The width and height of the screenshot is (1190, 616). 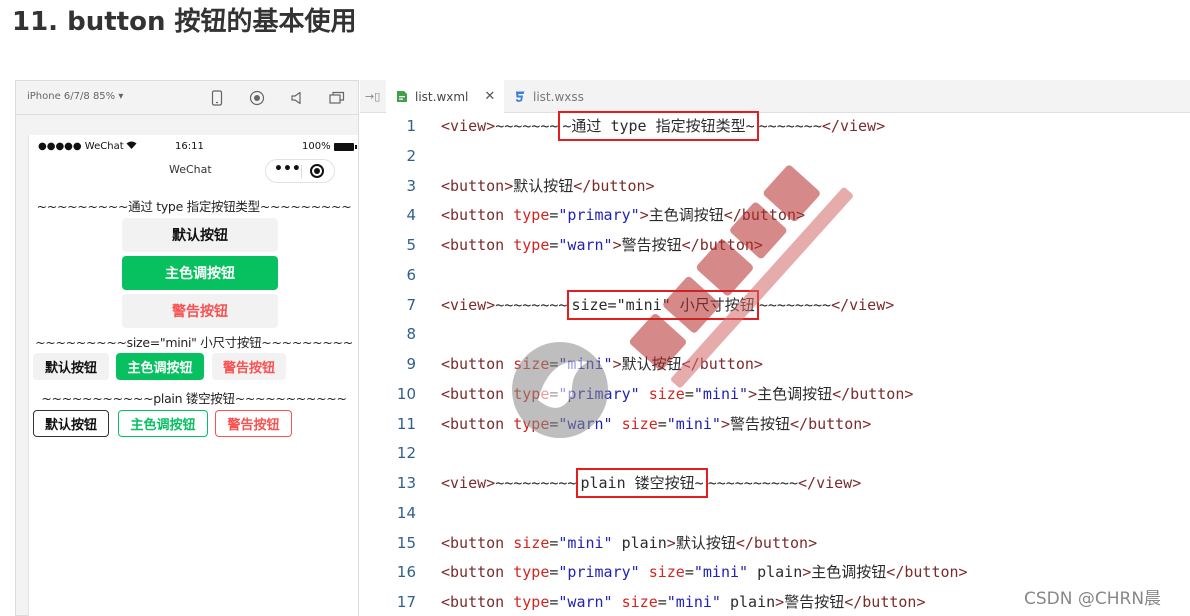 What do you see at coordinates (187, 98) in the screenshot?
I see `simulator-toolbar: iPhone 6/7/8 85% ▾` at bounding box center [187, 98].